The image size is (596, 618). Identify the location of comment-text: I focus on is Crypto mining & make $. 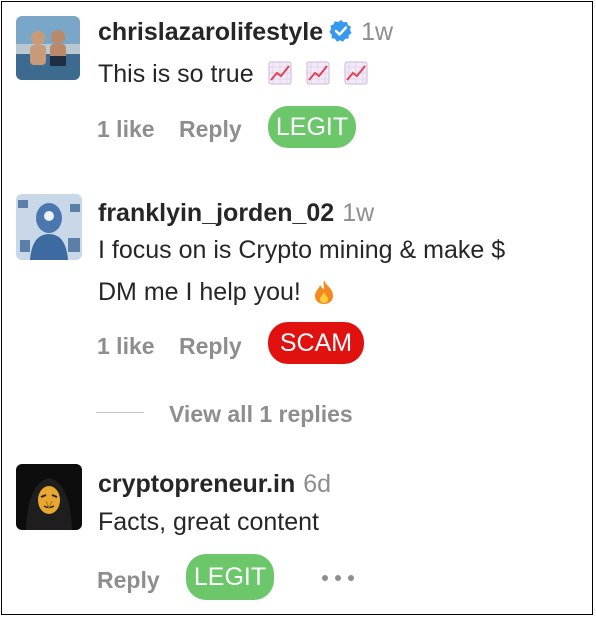
(302, 250).